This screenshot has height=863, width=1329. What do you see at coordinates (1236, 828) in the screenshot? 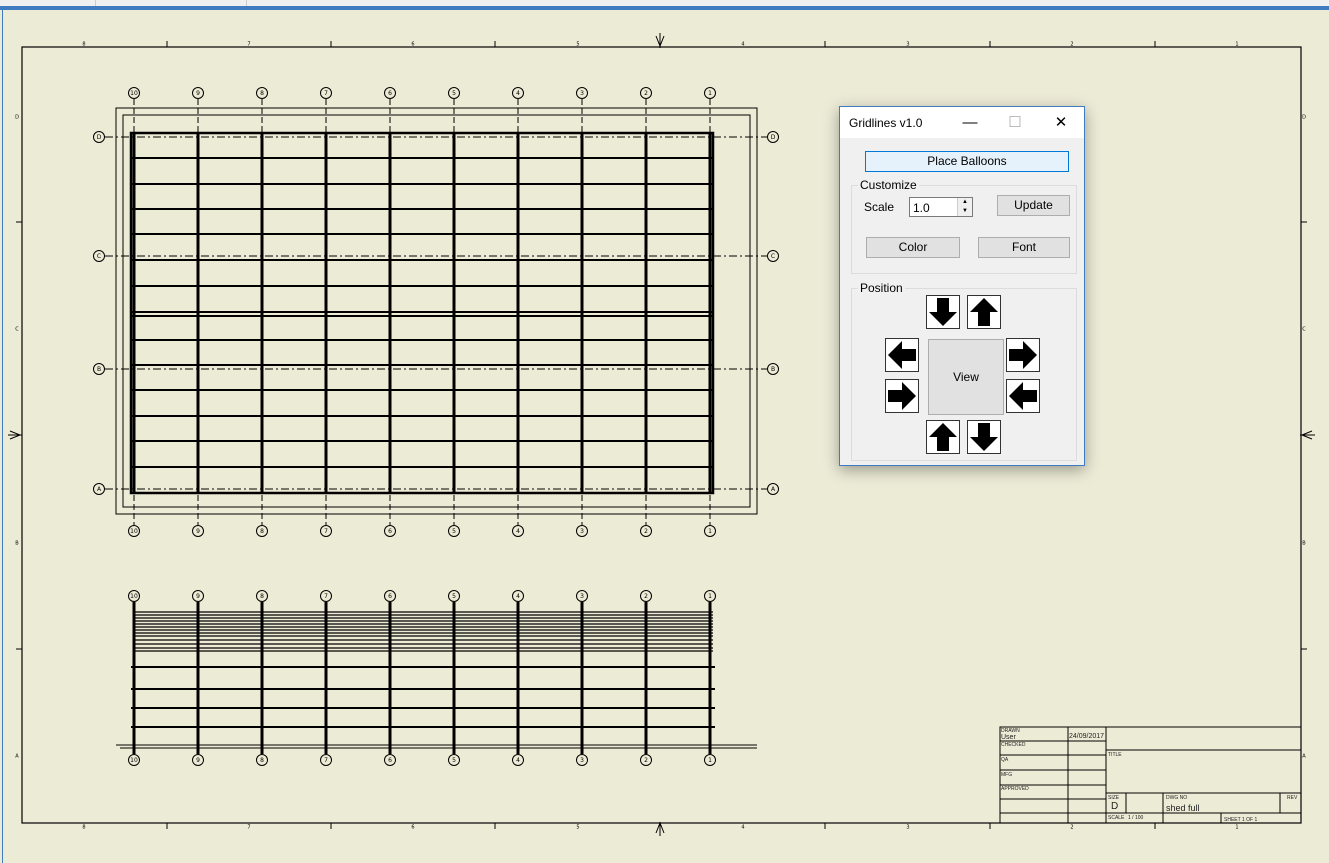
I see `border-column-label: 1` at bounding box center [1236, 828].